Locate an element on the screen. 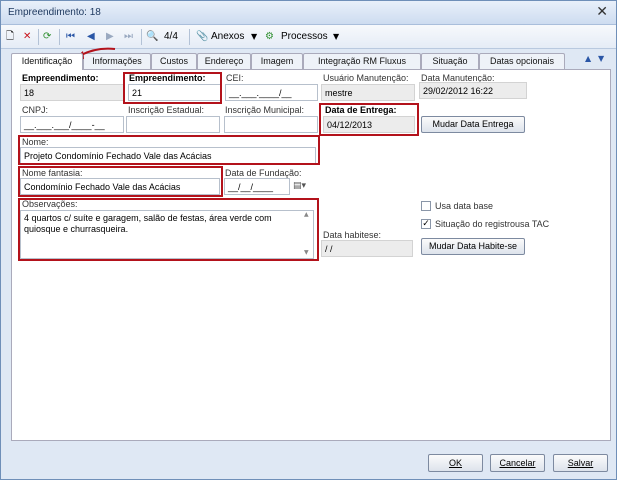 Image resolution: width=617 pixels, height=480 pixels. inscricao-estadual-label: Inscrição Estadual: is located at coordinates (166, 110).